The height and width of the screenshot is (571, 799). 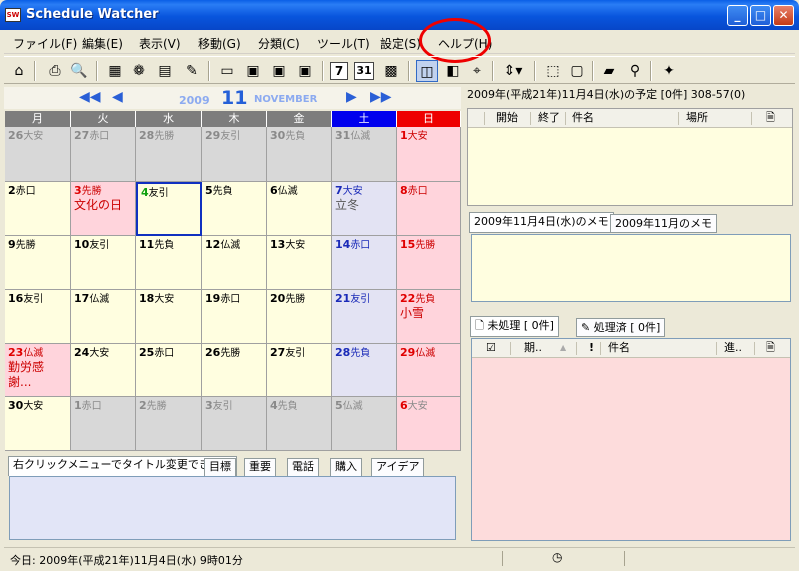 I want to click on calendar-day: 2赤口, so click(x=38, y=209).